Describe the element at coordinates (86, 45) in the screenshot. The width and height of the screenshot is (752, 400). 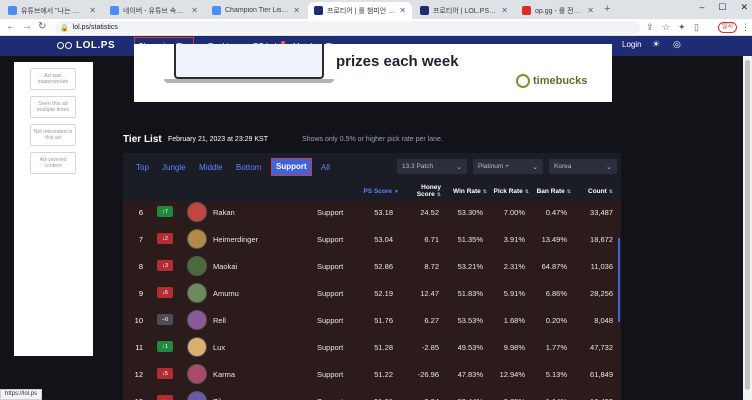
I see `site-logo: LOL.PS` at that location.